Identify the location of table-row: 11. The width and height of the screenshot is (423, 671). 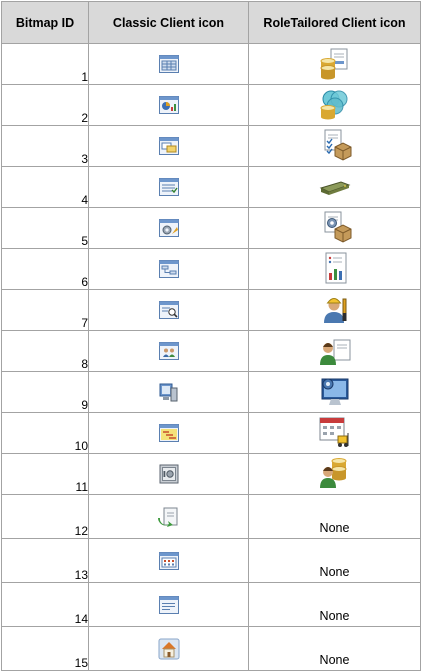
(211, 474).